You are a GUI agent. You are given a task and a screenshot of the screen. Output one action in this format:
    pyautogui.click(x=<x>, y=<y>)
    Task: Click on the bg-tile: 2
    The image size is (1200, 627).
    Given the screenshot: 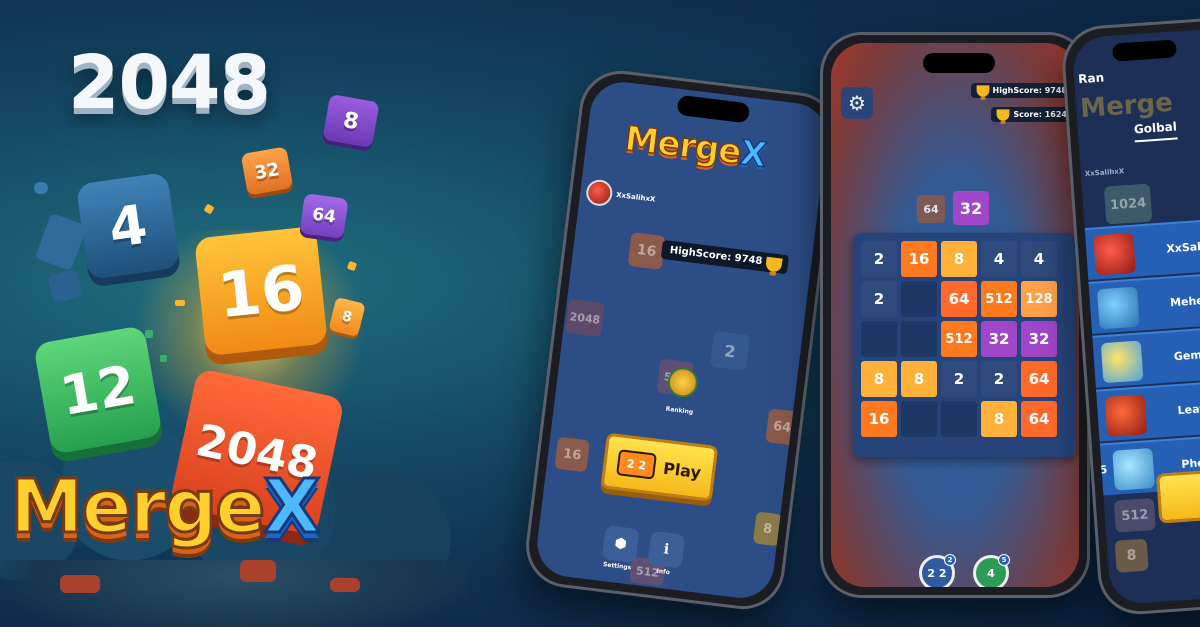 What is the action you would take?
    pyautogui.click(x=730, y=350)
    